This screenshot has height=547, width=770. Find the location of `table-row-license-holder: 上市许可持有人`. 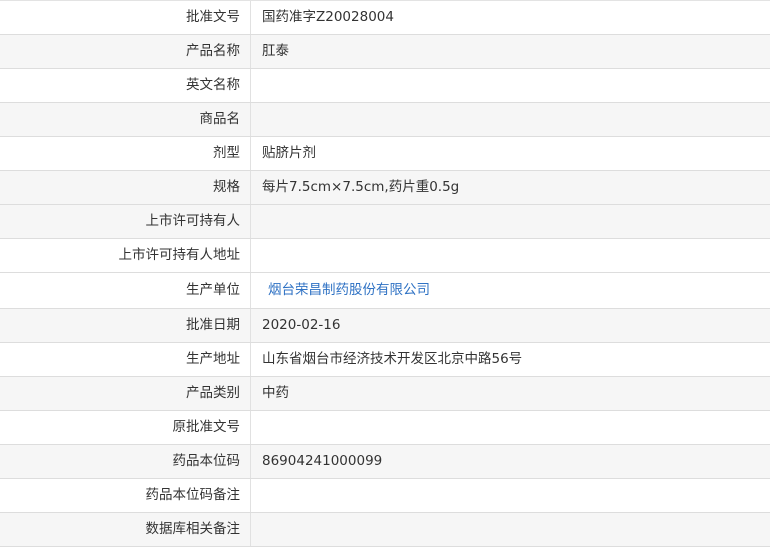

table-row-license-holder: 上市许可持有人 is located at coordinates (385, 222).